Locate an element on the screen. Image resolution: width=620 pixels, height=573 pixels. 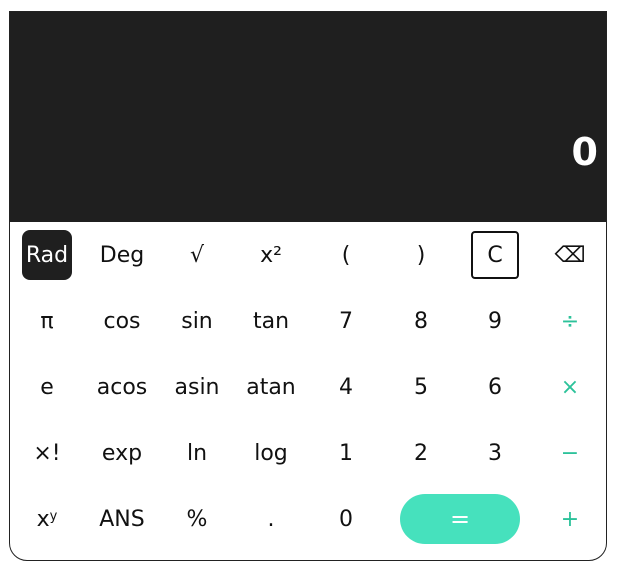
rad-button: Rad is located at coordinates (47, 255).